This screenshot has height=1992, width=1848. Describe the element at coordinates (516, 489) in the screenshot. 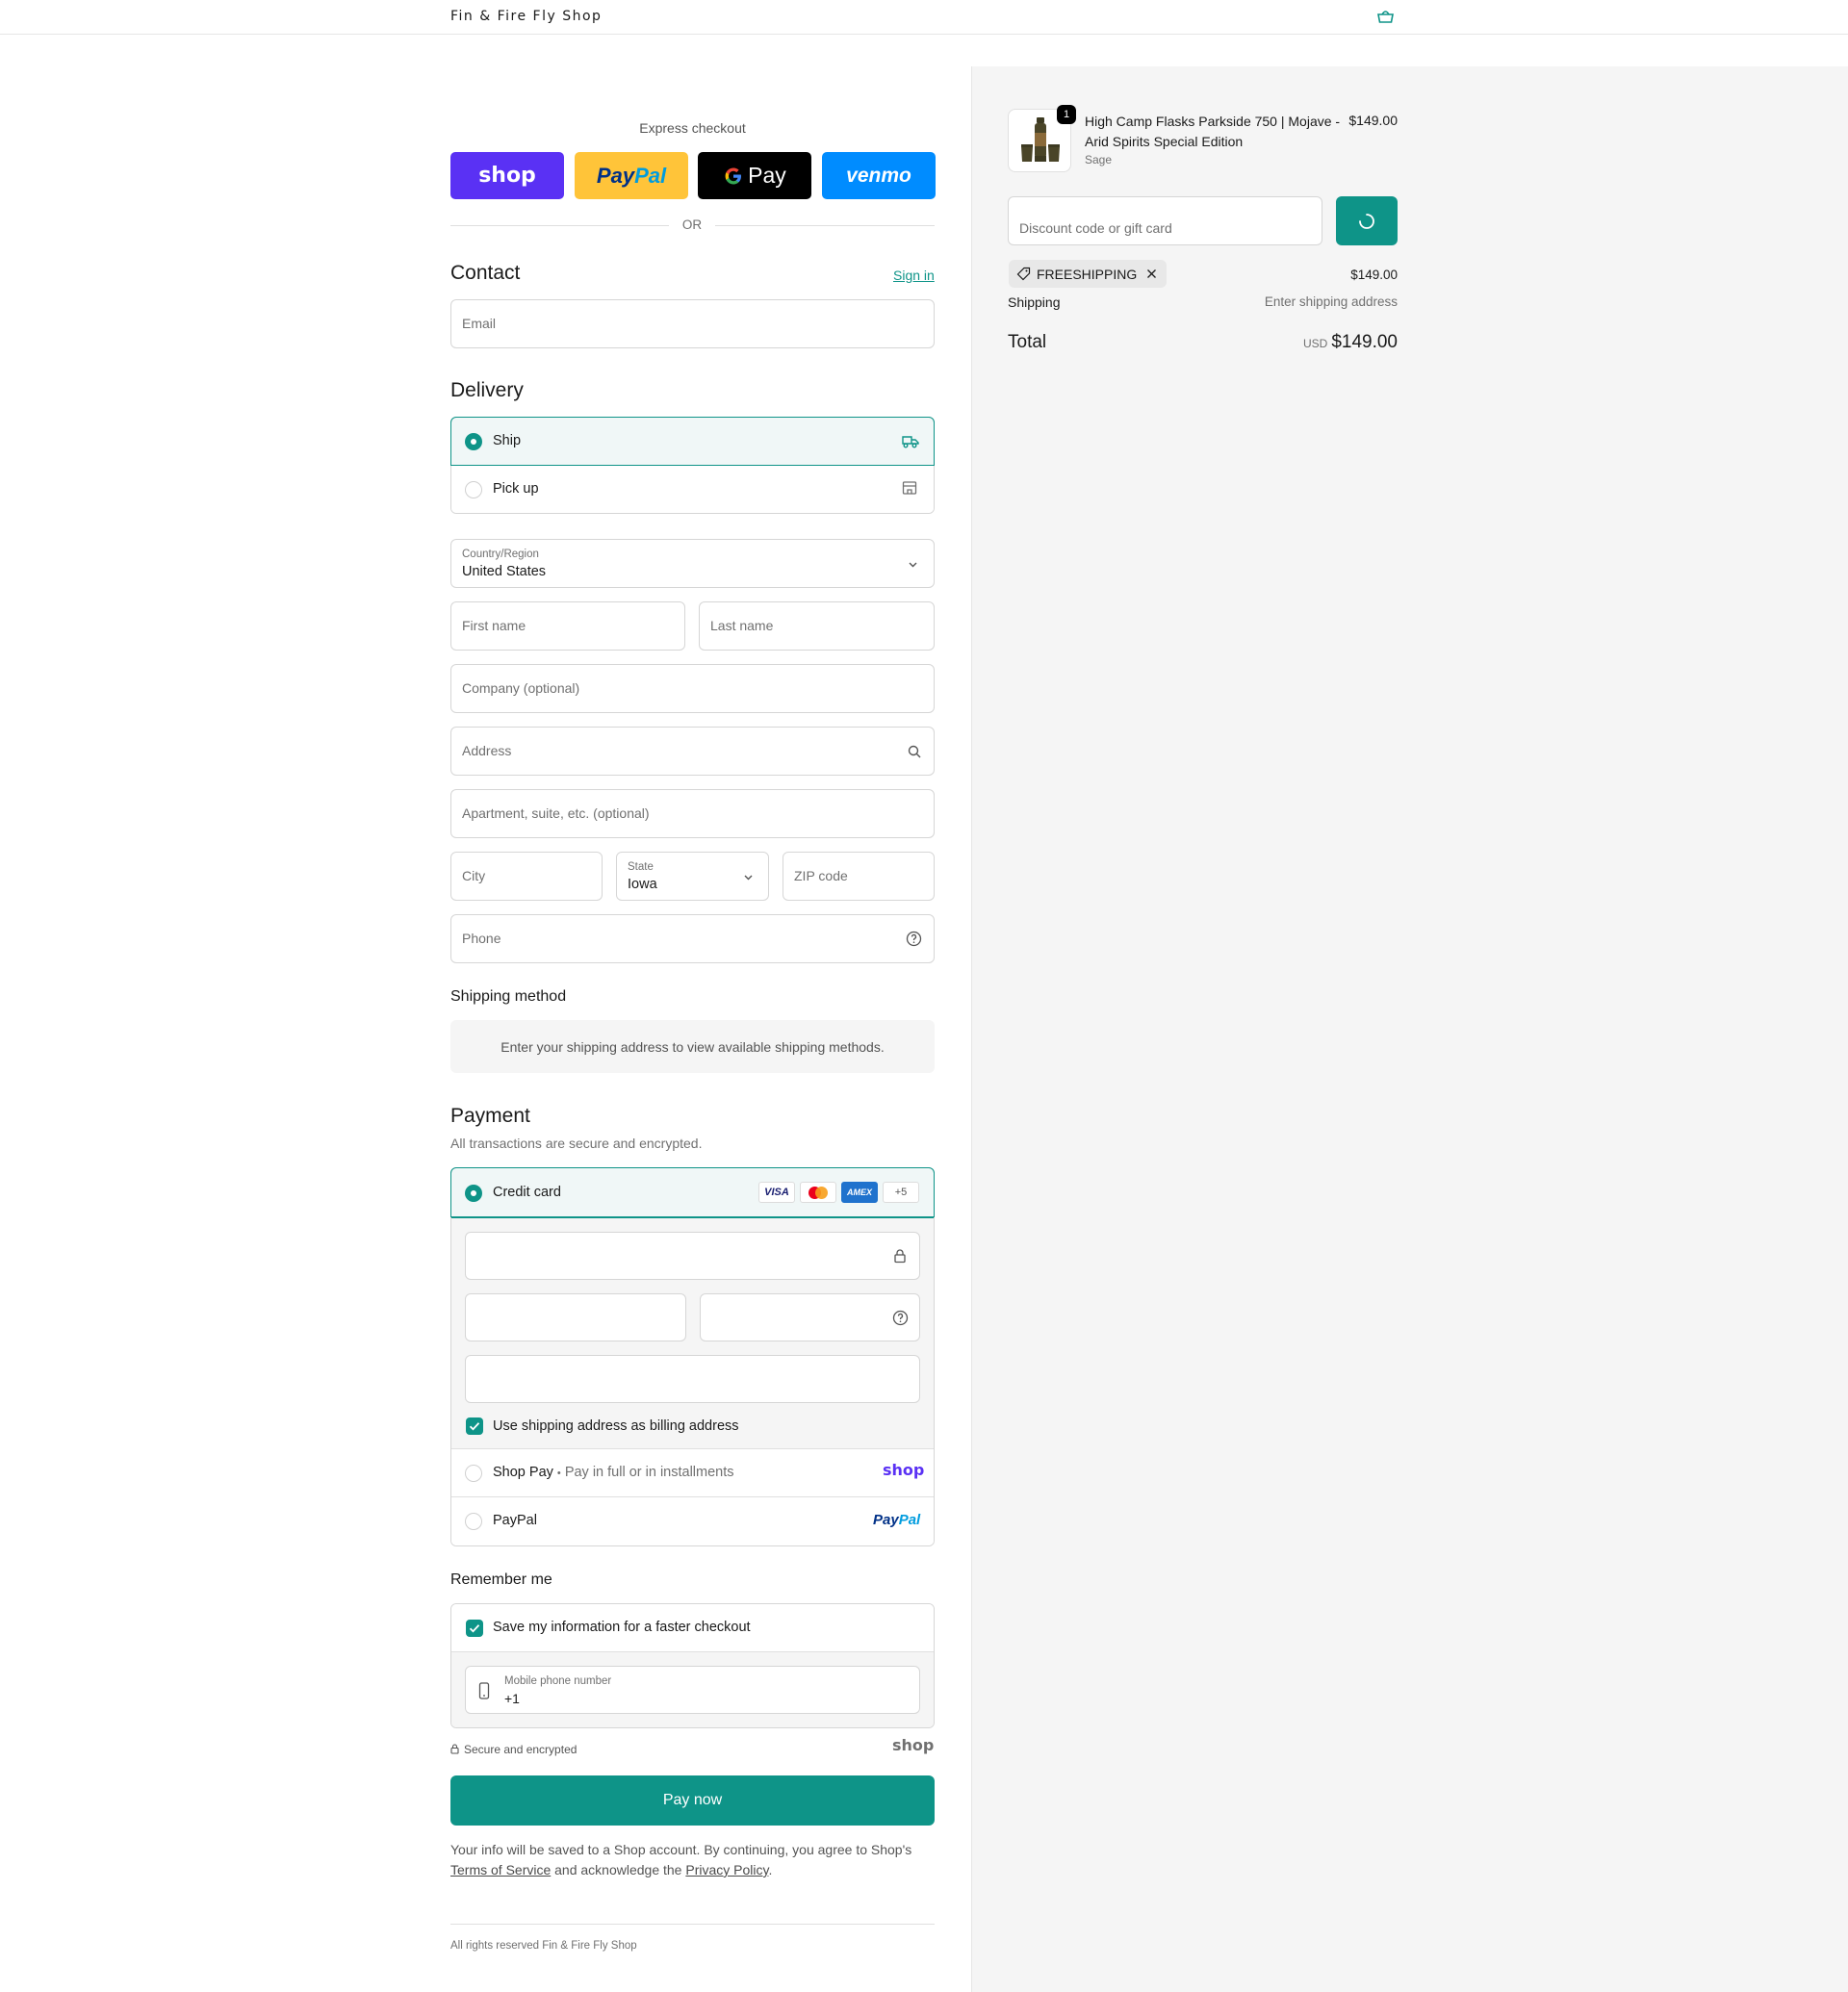

I see `pickup-label: Pick up` at that location.